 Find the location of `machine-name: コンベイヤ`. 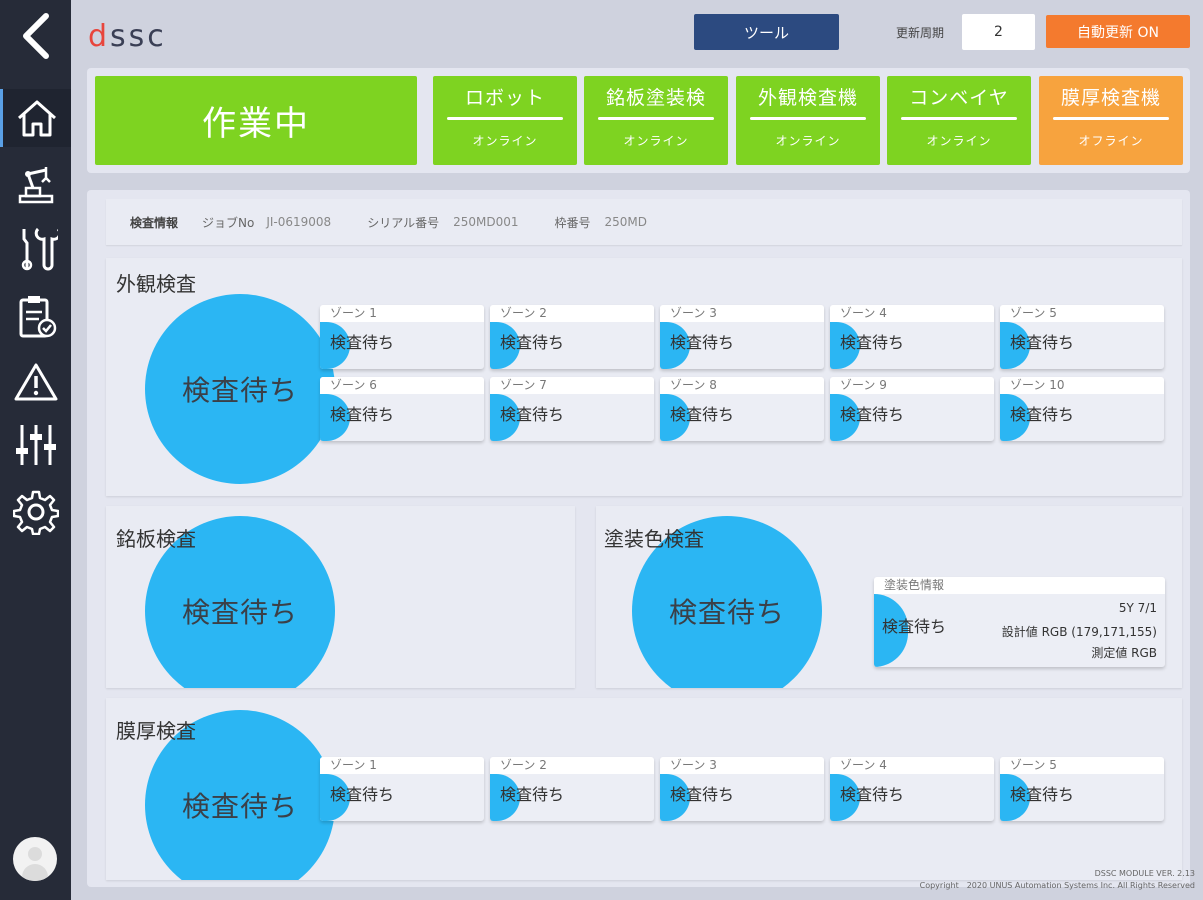

machine-name: コンベイヤ is located at coordinates (959, 98).